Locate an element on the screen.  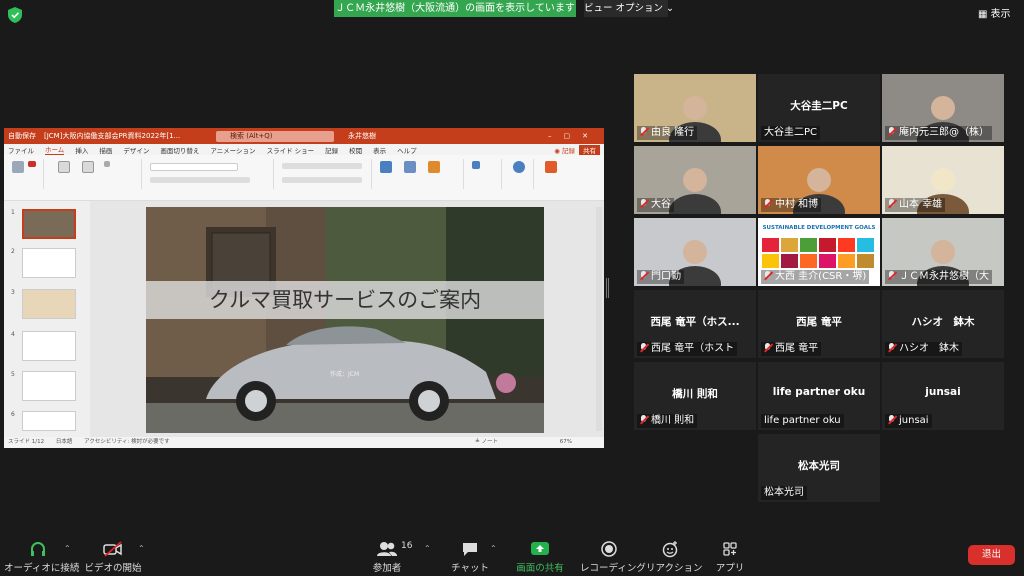
slide-thumbnail-pane: 1 2 3 4 5 6 is located at coordinates (47, 319).